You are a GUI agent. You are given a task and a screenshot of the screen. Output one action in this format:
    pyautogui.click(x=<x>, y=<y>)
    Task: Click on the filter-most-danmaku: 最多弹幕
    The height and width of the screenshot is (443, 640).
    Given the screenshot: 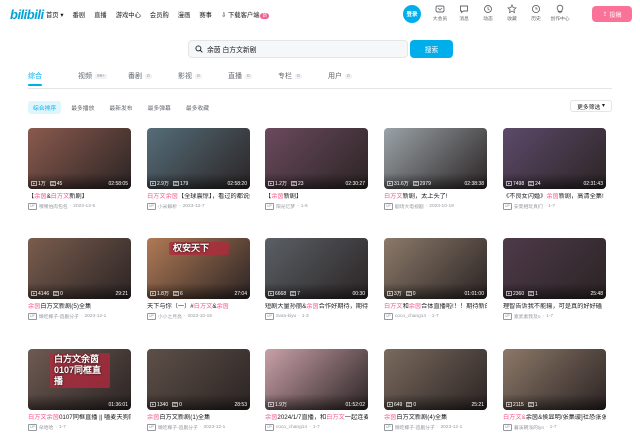 What is the action you would take?
    pyautogui.click(x=159, y=107)
    